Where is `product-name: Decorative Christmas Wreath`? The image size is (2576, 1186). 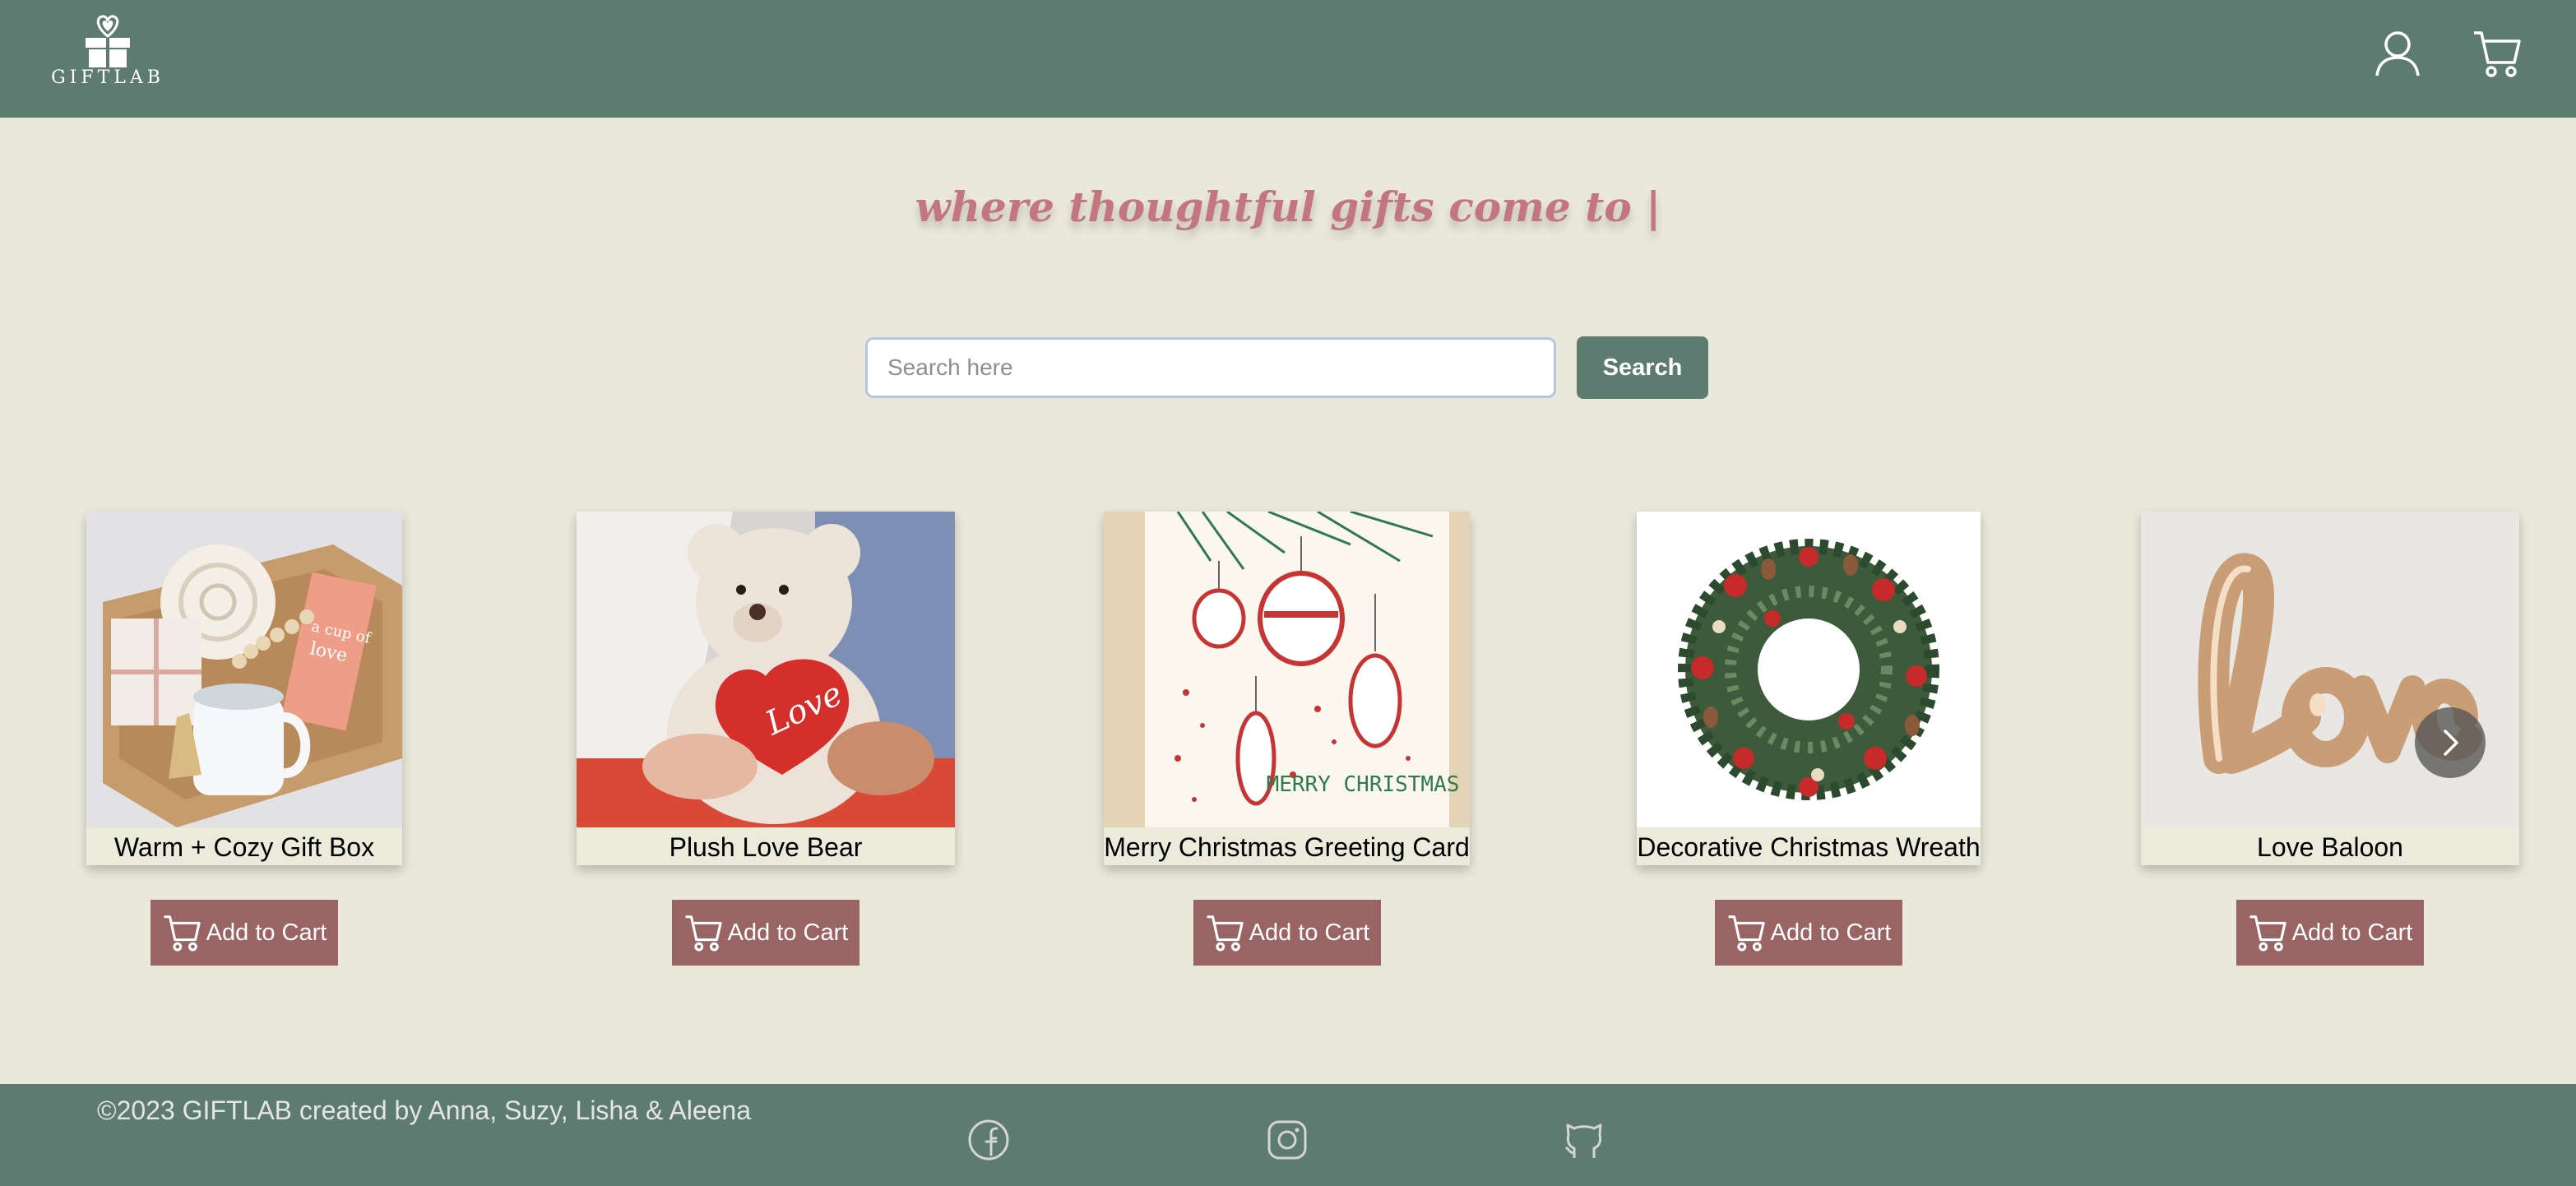
product-name: Decorative Christmas Wreath is located at coordinates (1809, 847).